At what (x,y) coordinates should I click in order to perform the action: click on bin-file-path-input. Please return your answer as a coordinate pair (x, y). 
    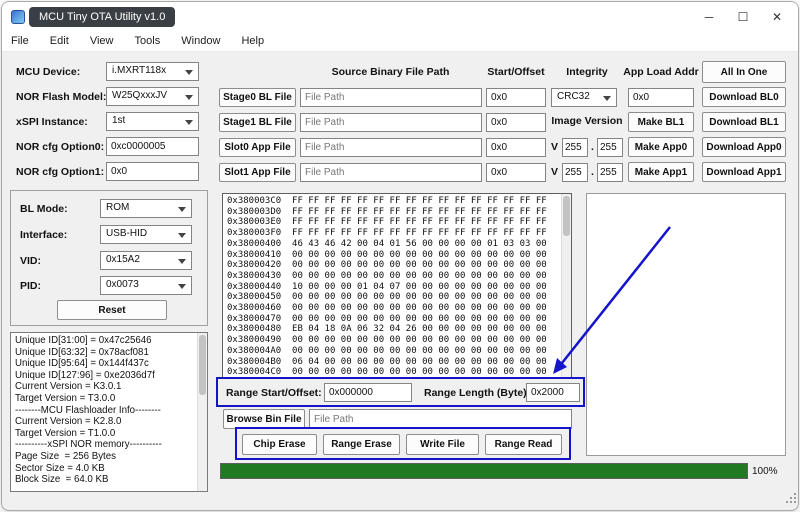
    Looking at the image, I should click on (440, 419).